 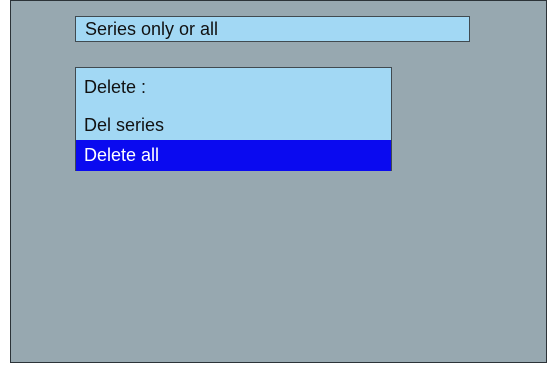 I want to click on screen-title: Series only or all, so click(x=272, y=29).